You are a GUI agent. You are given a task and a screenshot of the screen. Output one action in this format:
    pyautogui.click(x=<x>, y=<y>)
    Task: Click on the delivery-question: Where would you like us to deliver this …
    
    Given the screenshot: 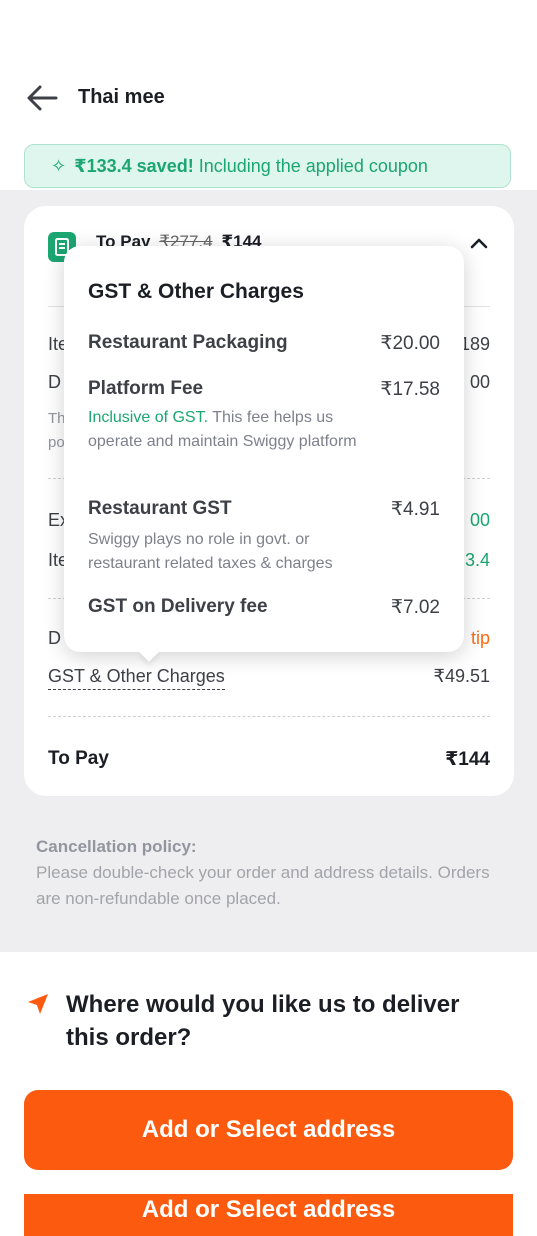 What is the action you would take?
    pyautogui.click(x=263, y=1021)
    